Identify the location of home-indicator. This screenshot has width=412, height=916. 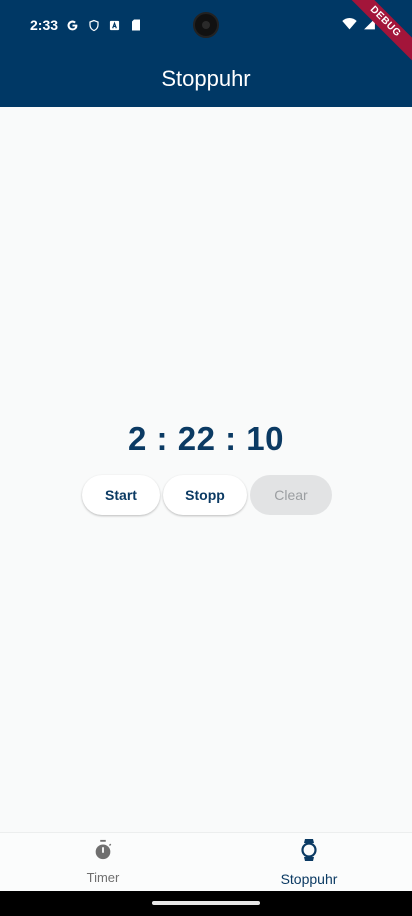
(206, 903).